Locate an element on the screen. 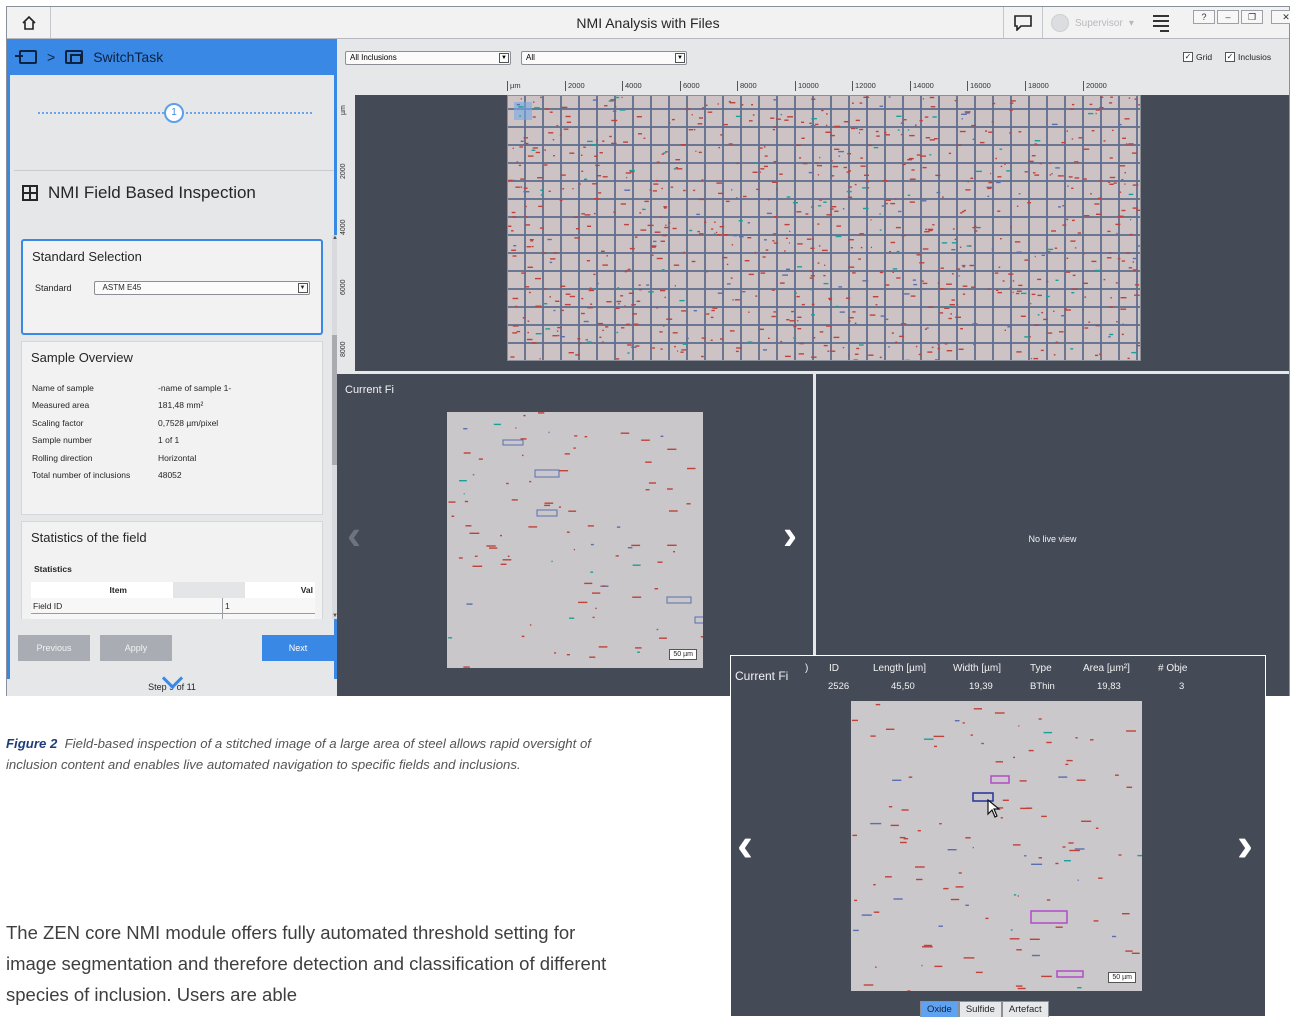 This screenshot has width=1290, height=1017. inclusion-filter-select: All Inclusions ▼ is located at coordinates (428, 58).